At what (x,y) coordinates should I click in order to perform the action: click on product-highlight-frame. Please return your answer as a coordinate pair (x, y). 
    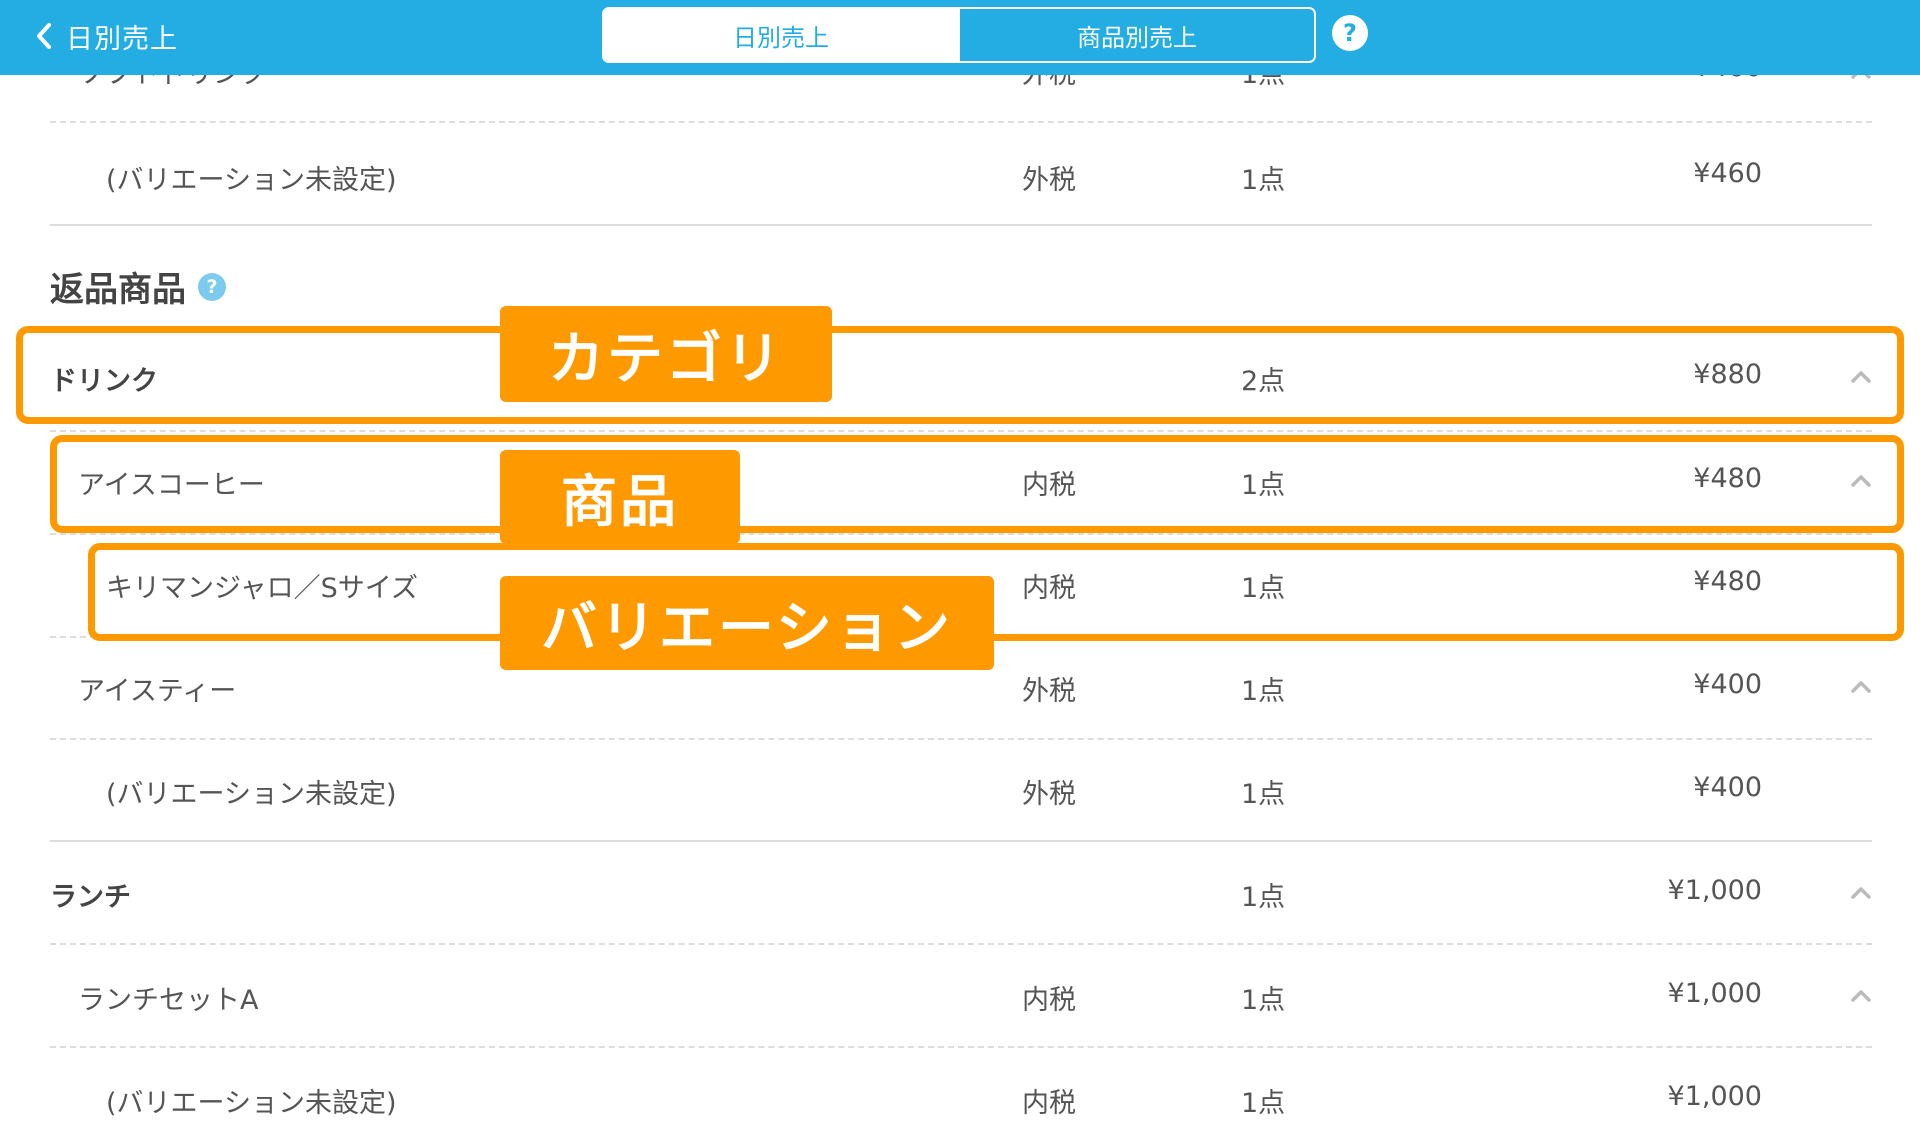
    Looking at the image, I should click on (977, 484).